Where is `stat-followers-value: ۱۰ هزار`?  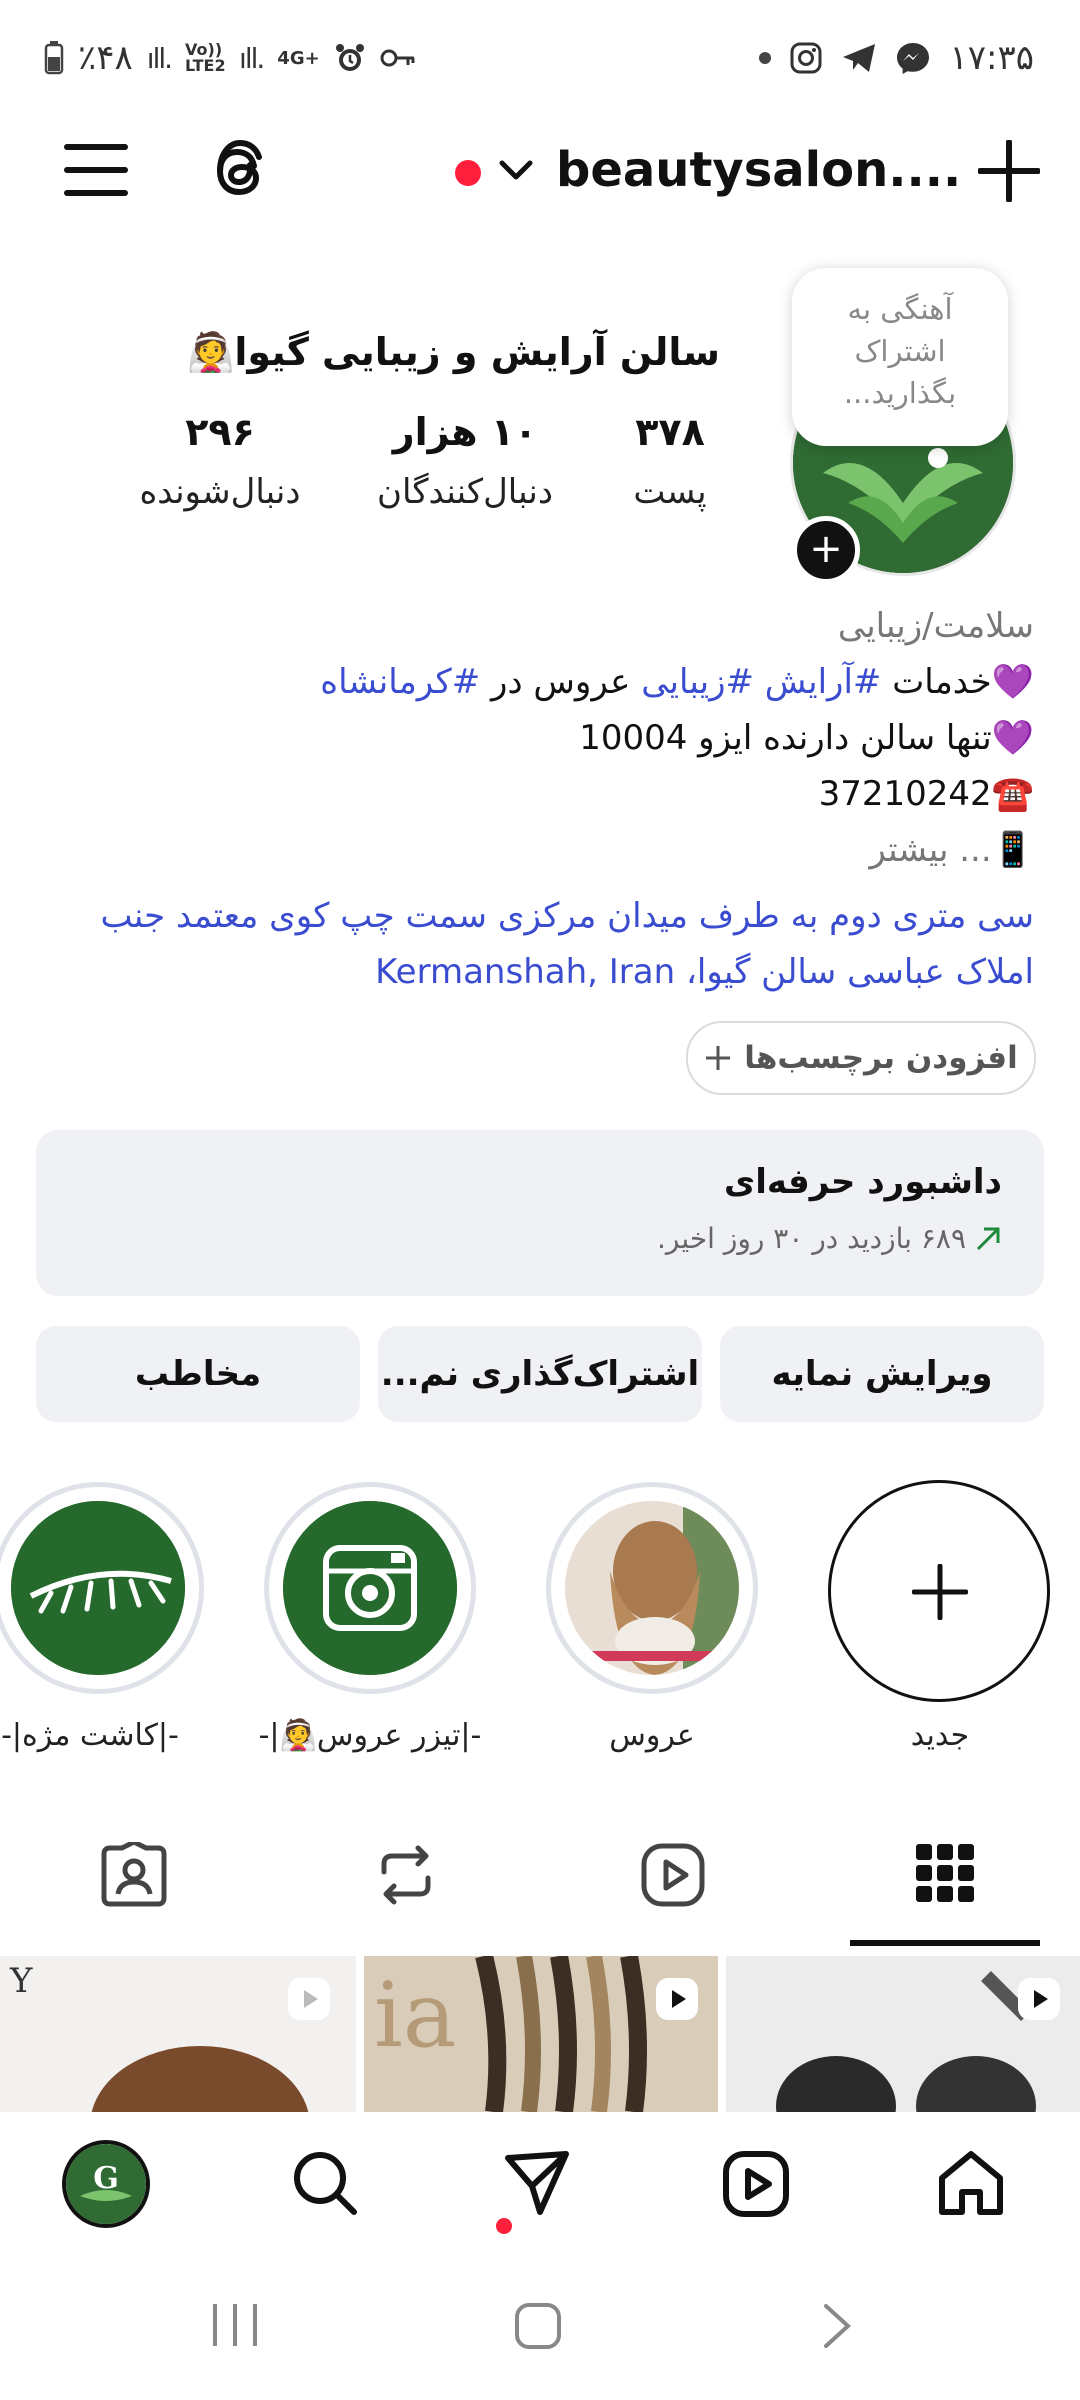 stat-followers-value: ۱۰ هزار is located at coordinates (465, 432).